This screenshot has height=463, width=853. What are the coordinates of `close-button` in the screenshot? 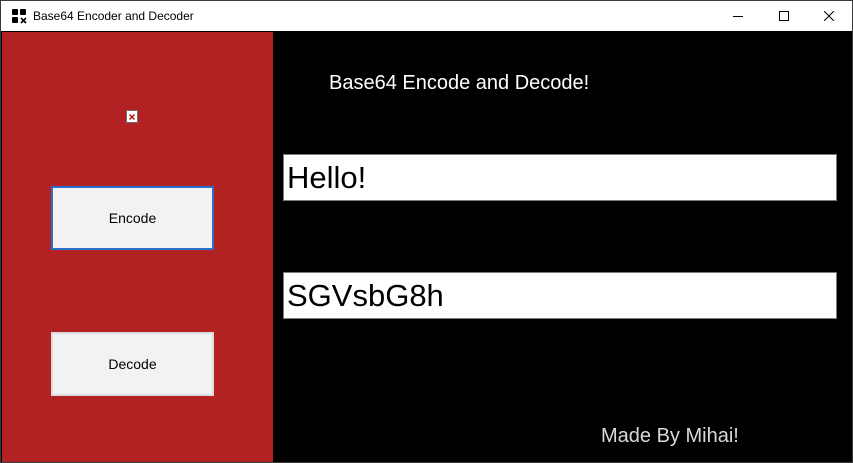 It's located at (829, 16).